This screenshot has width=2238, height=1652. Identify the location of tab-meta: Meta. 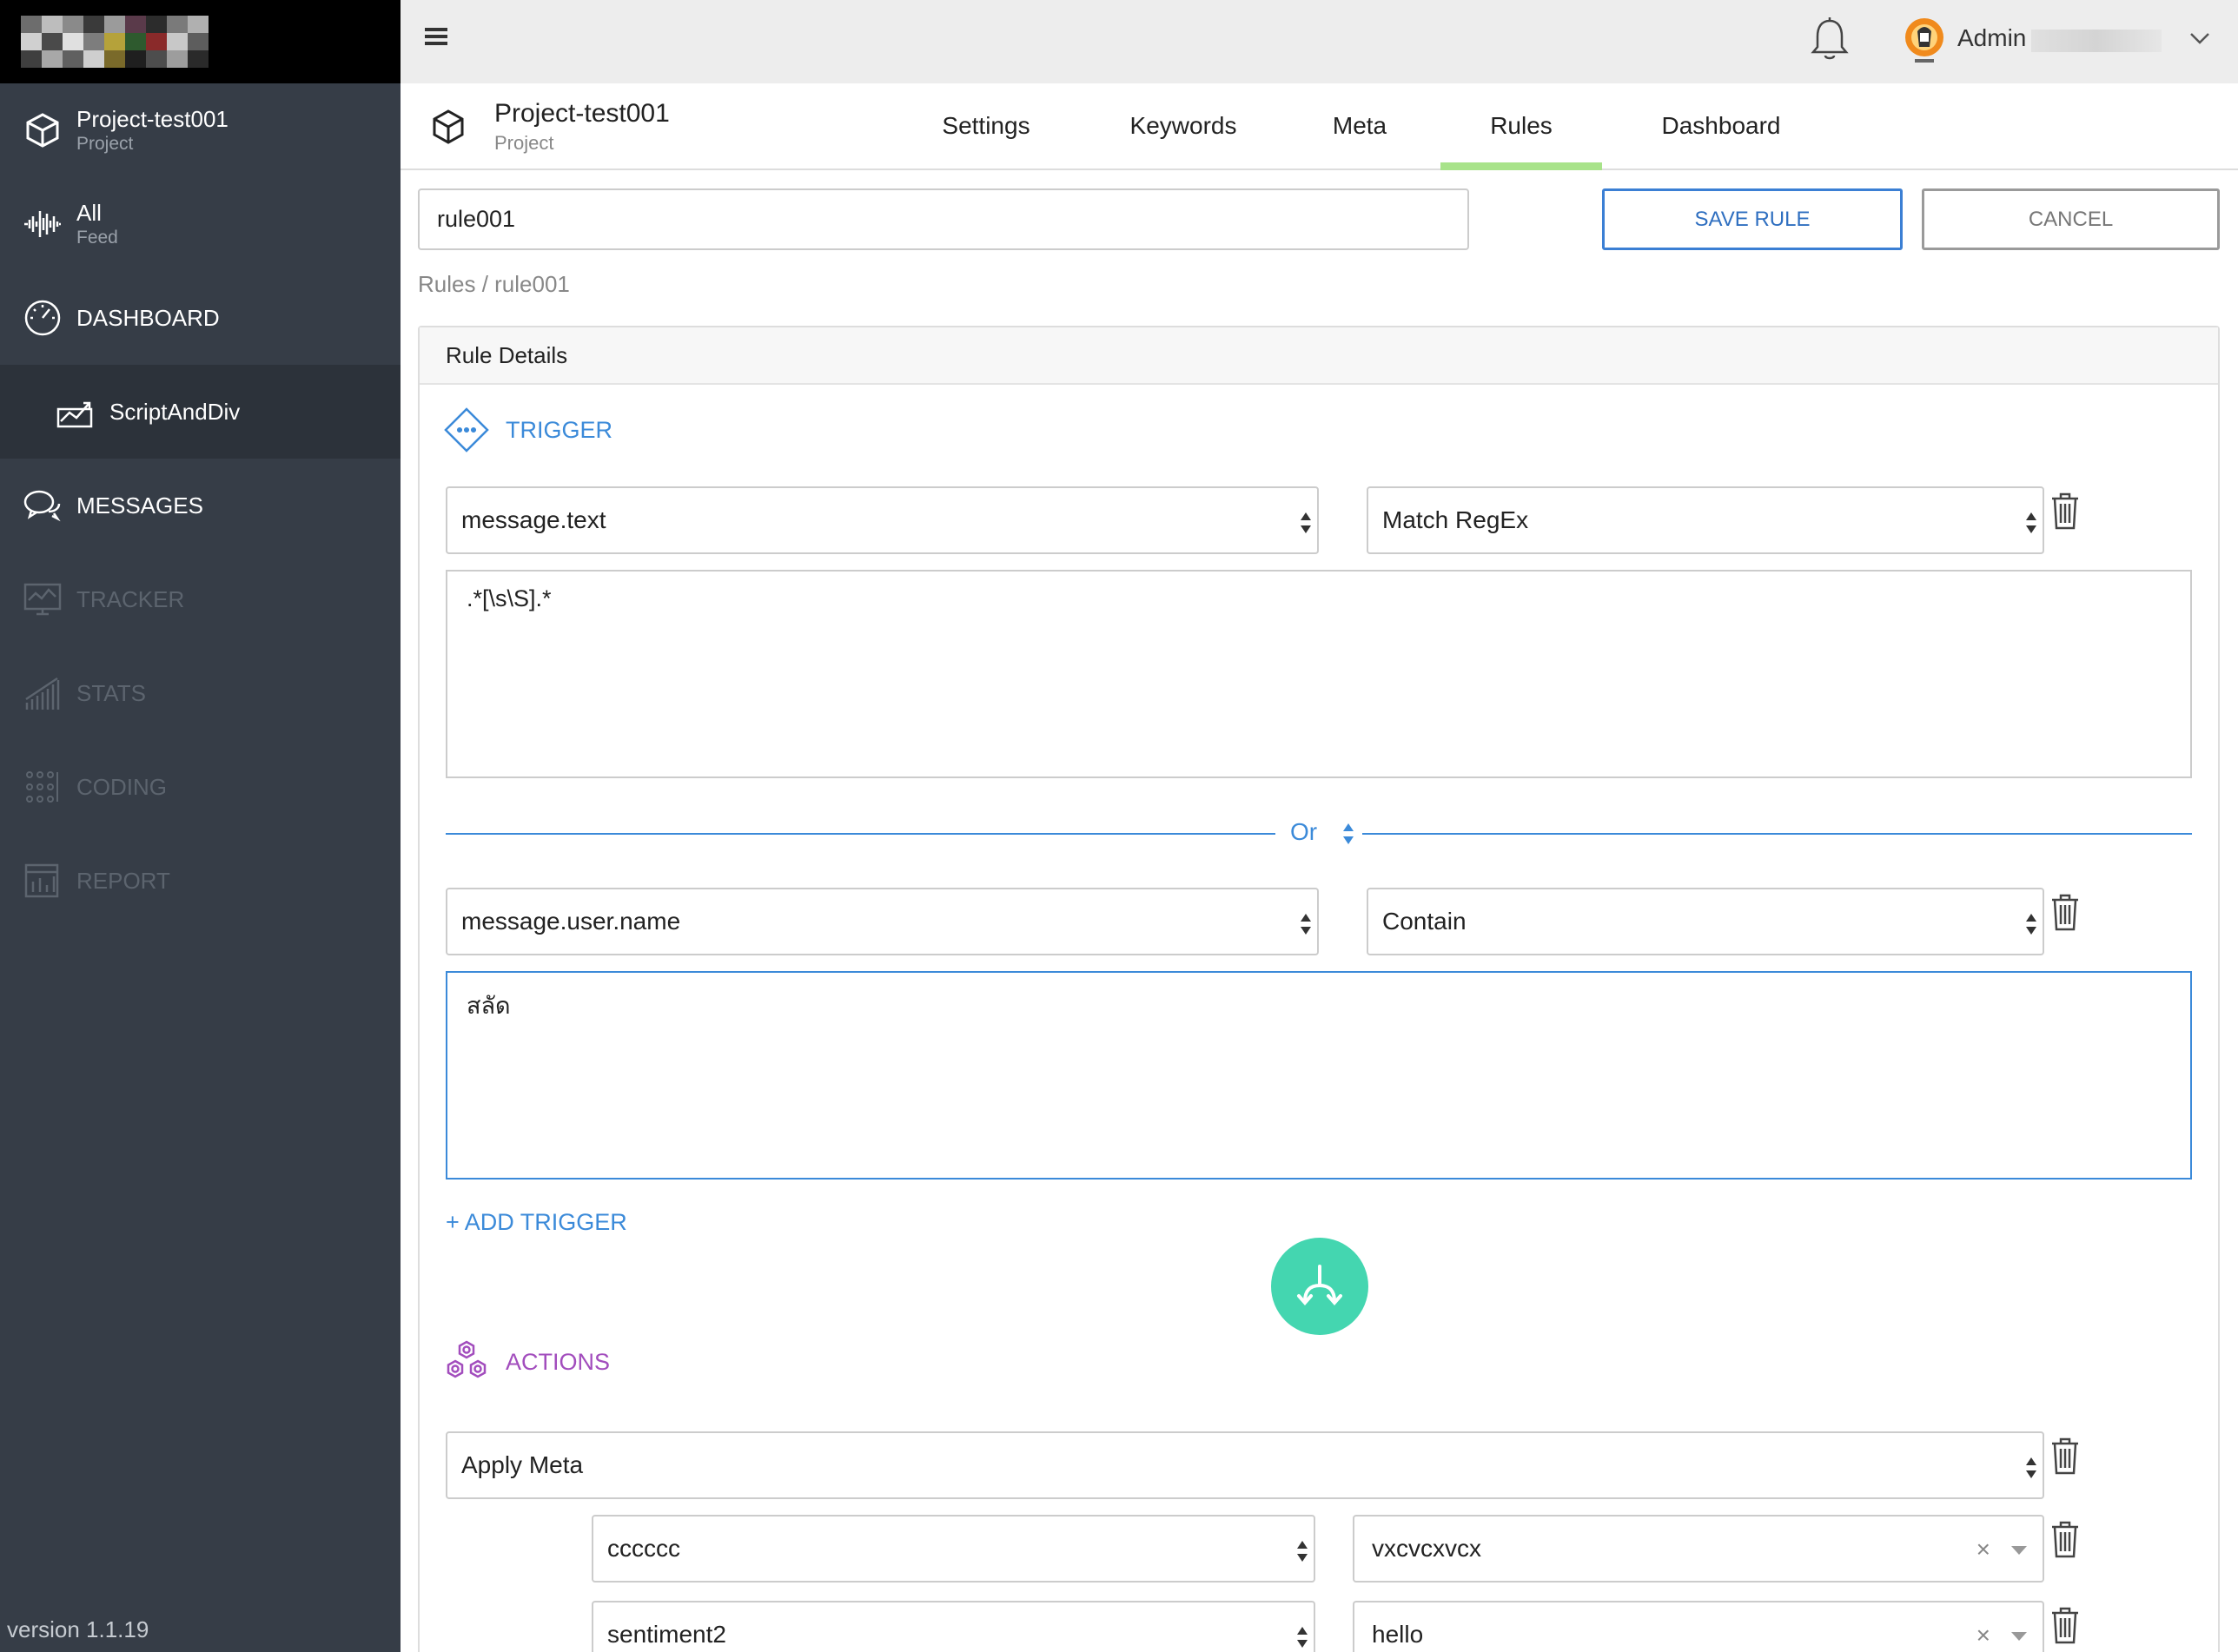
(1360, 126).